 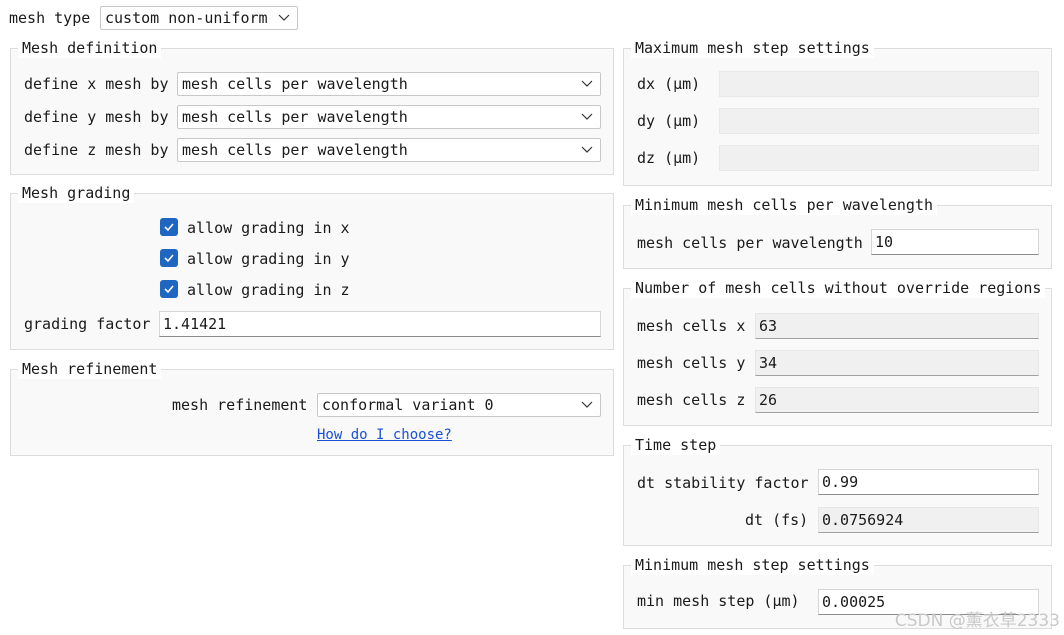 I want to click on min-mesh-step-label: min mesh step (μm), so click(x=718, y=601).